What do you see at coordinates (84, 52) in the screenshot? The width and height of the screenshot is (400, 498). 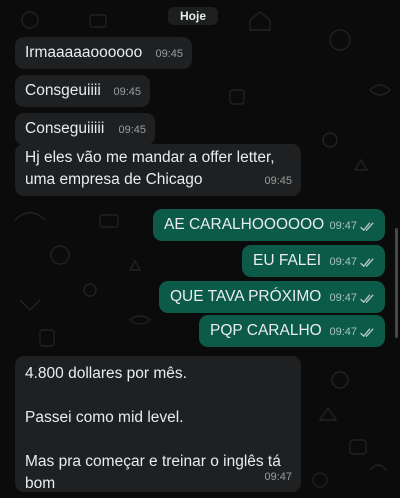 I see `message-text: Irmaaaaaoooooo` at bounding box center [84, 52].